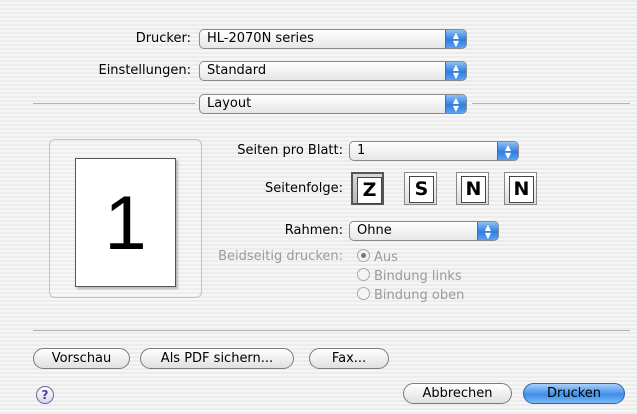 This screenshot has height=414, width=637. What do you see at coordinates (333, 104) in the screenshot?
I see `panel-popup: Layout ▲ ▼` at bounding box center [333, 104].